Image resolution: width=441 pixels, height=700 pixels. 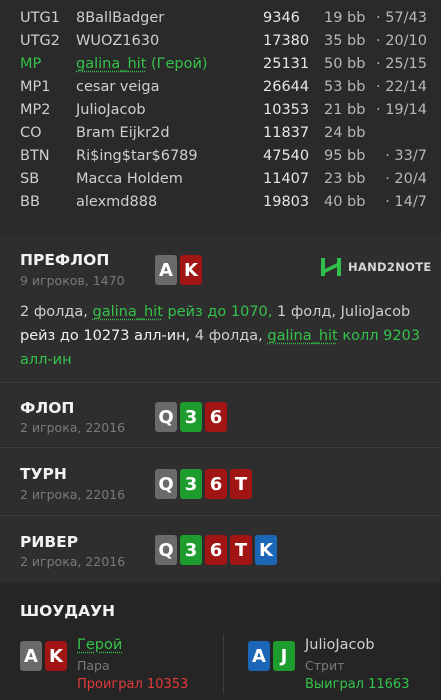 I want to click on hero-showdown-cards: A K, so click(x=43, y=656).